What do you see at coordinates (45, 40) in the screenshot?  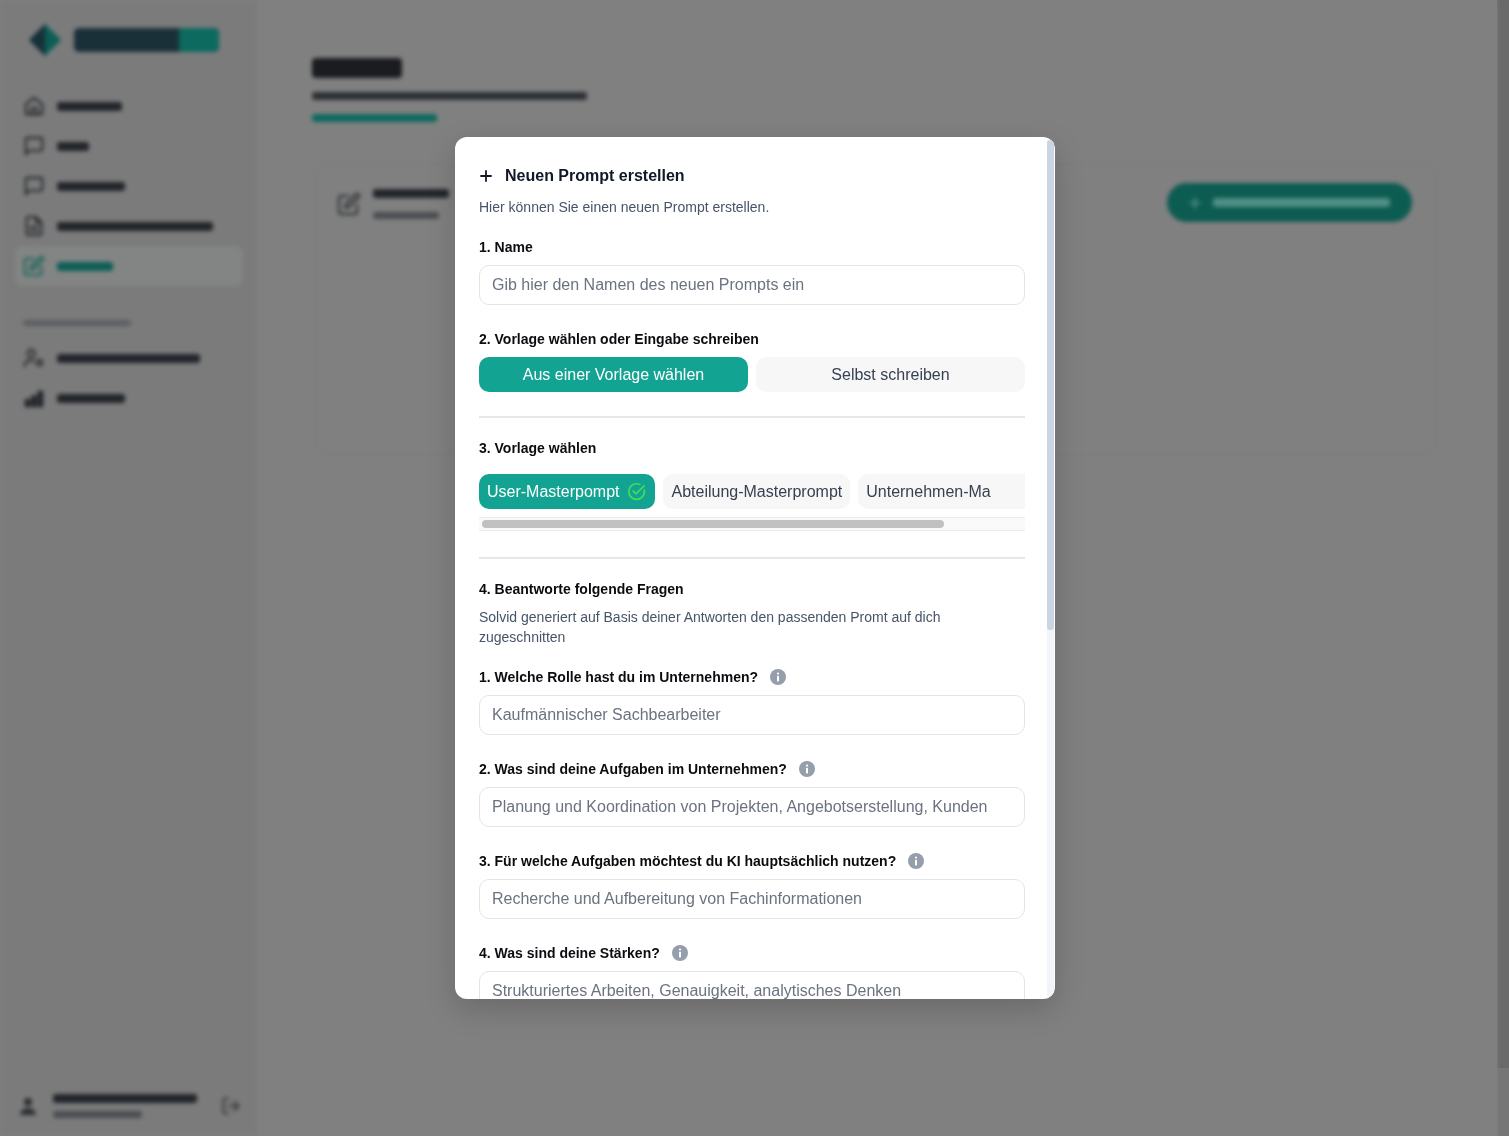 I see `diamond-logo-icon` at bounding box center [45, 40].